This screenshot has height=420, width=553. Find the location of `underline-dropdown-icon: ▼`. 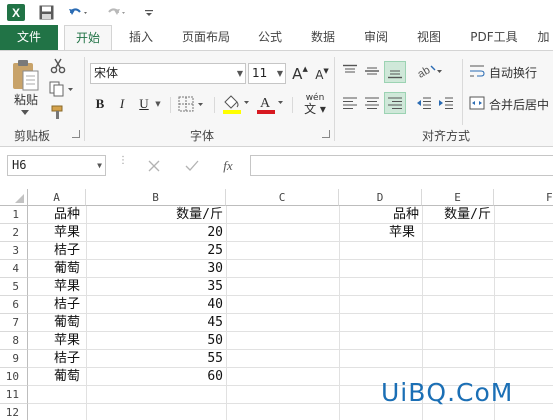

underline-dropdown-icon: ▼ is located at coordinates (158, 104).